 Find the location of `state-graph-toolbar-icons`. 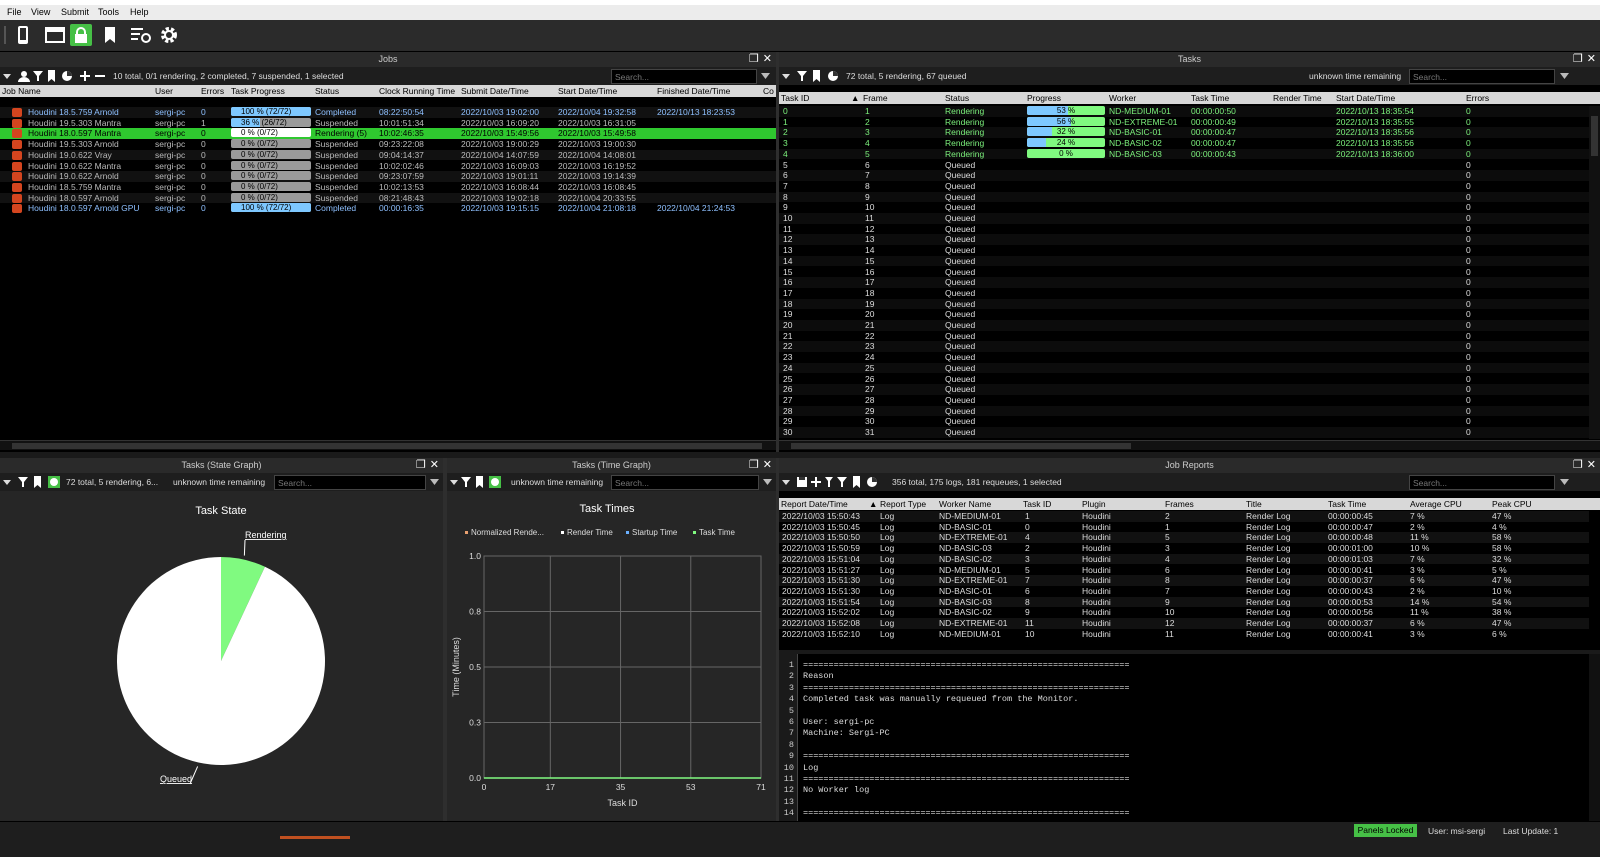

state-graph-toolbar-icons is located at coordinates (33, 482).